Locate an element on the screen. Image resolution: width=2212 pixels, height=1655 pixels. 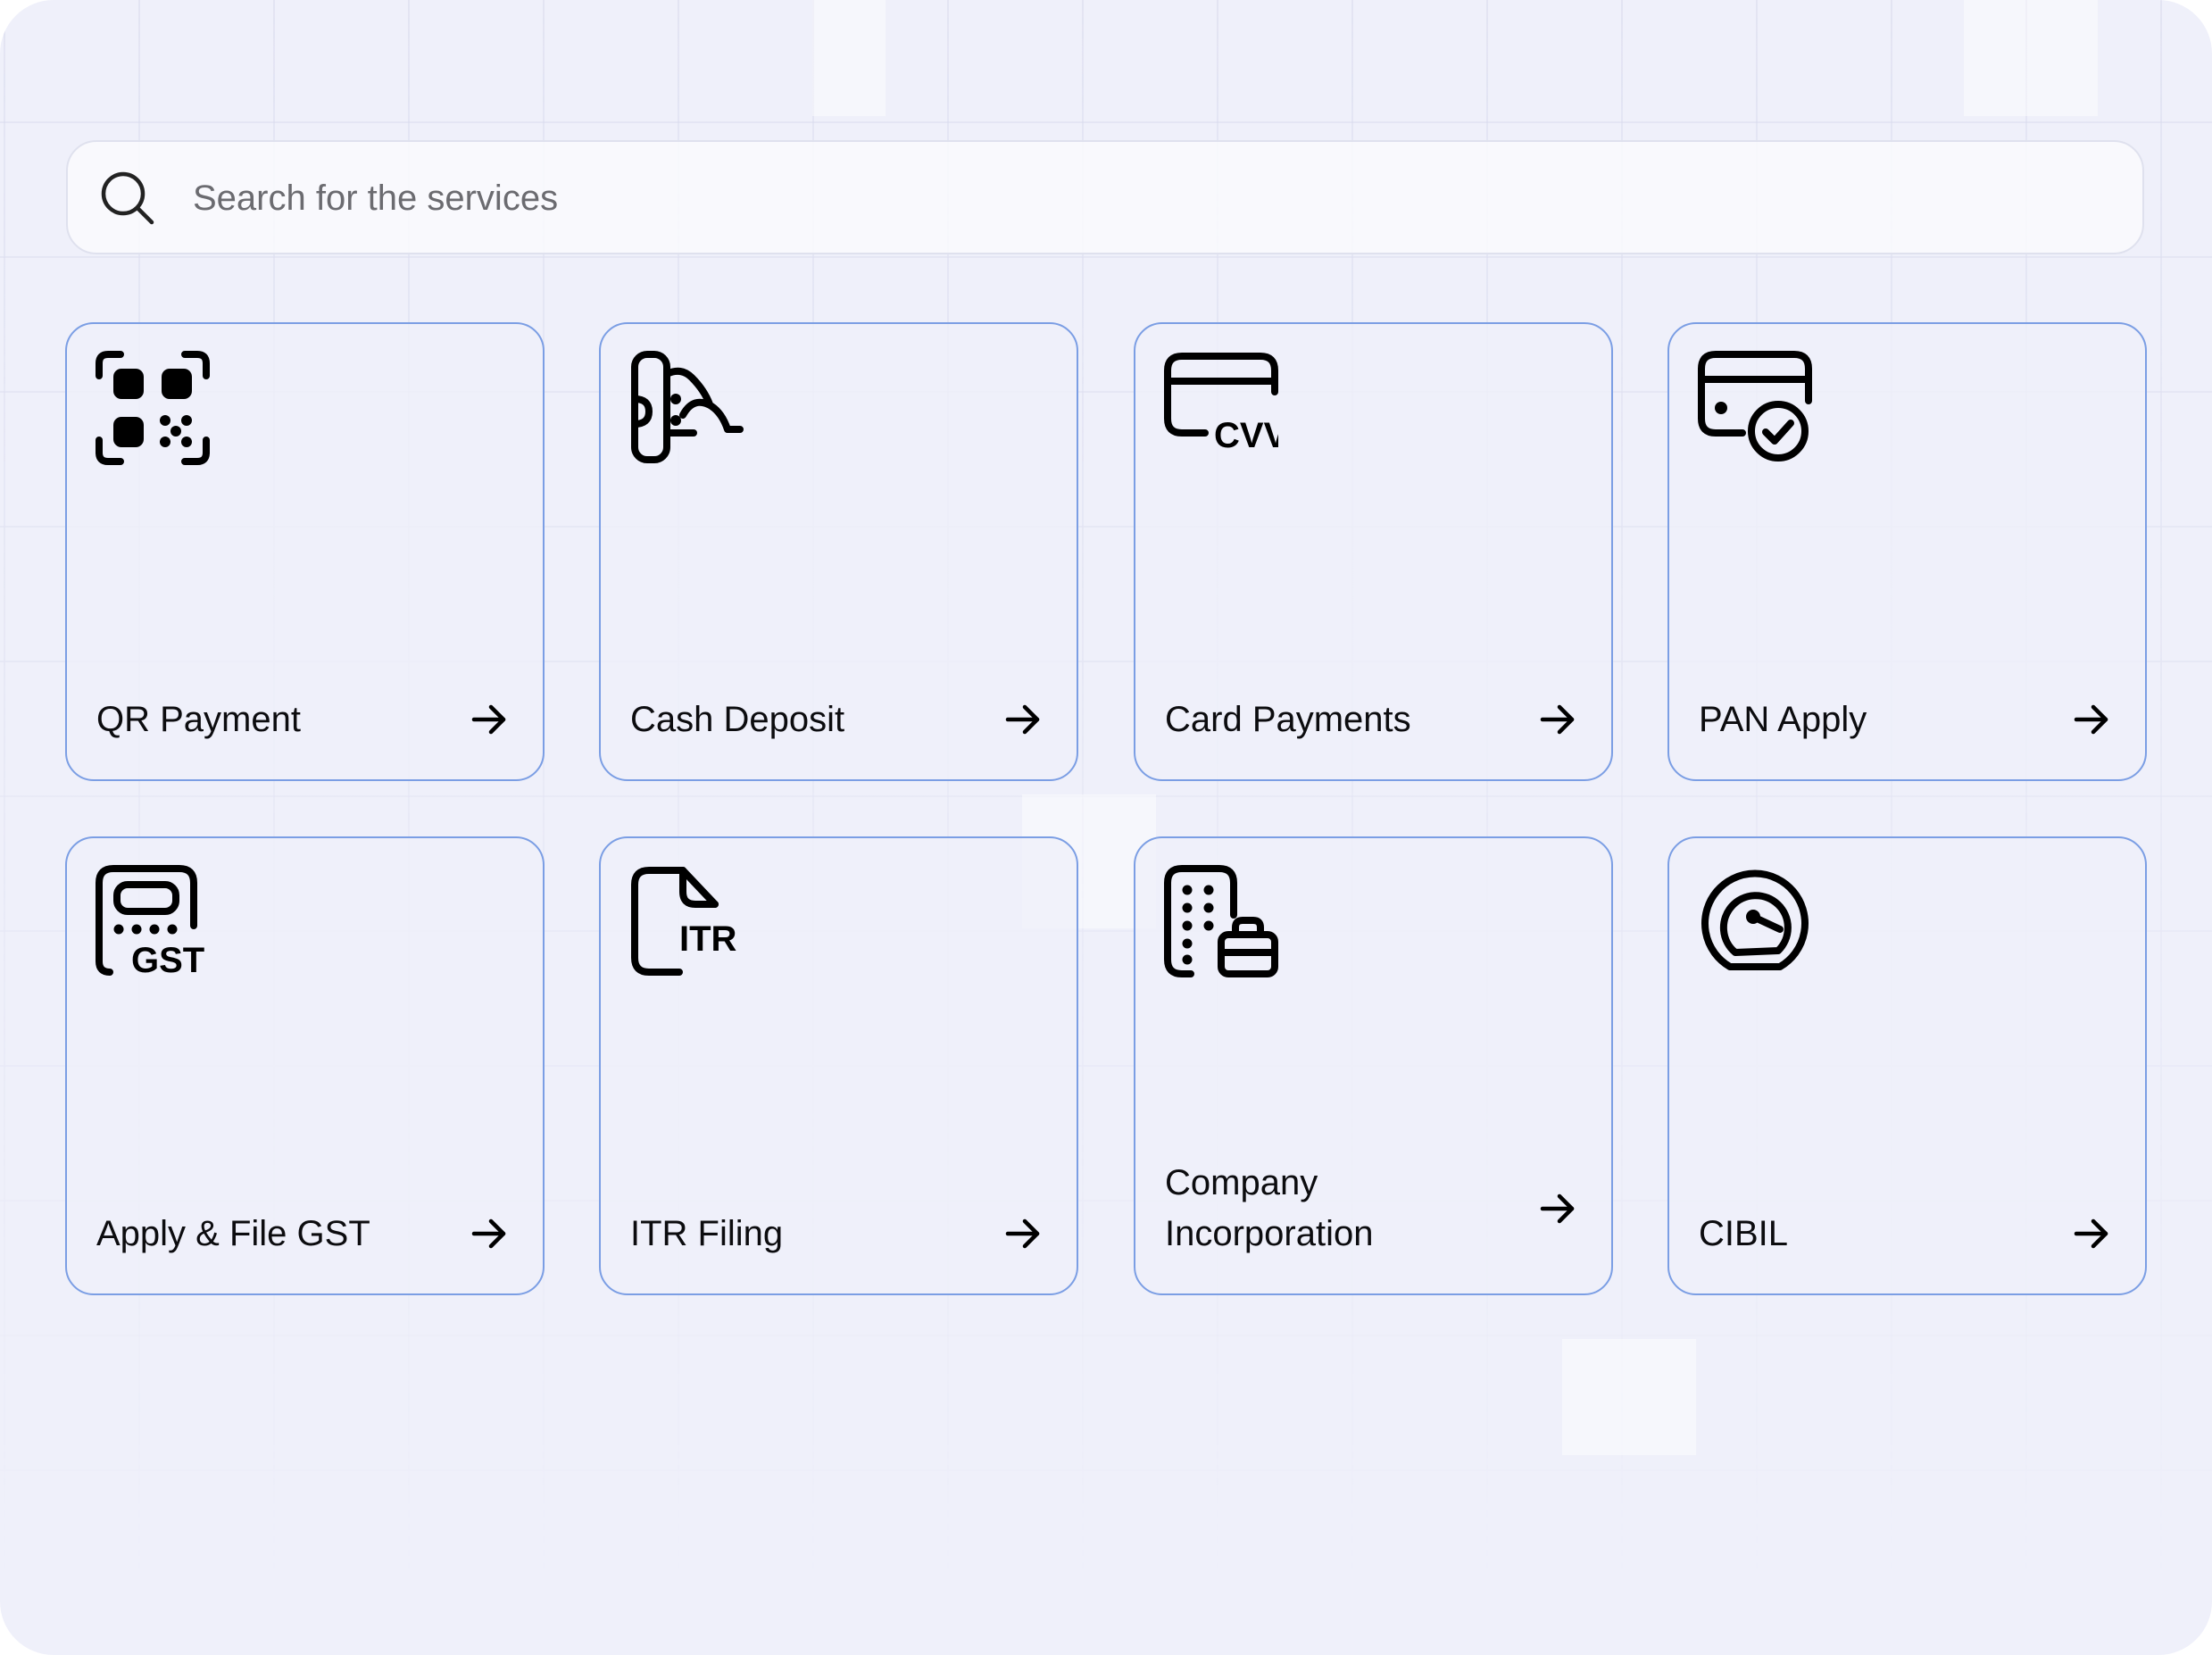
pan-card-check-icon is located at coordinates (1755, 407).